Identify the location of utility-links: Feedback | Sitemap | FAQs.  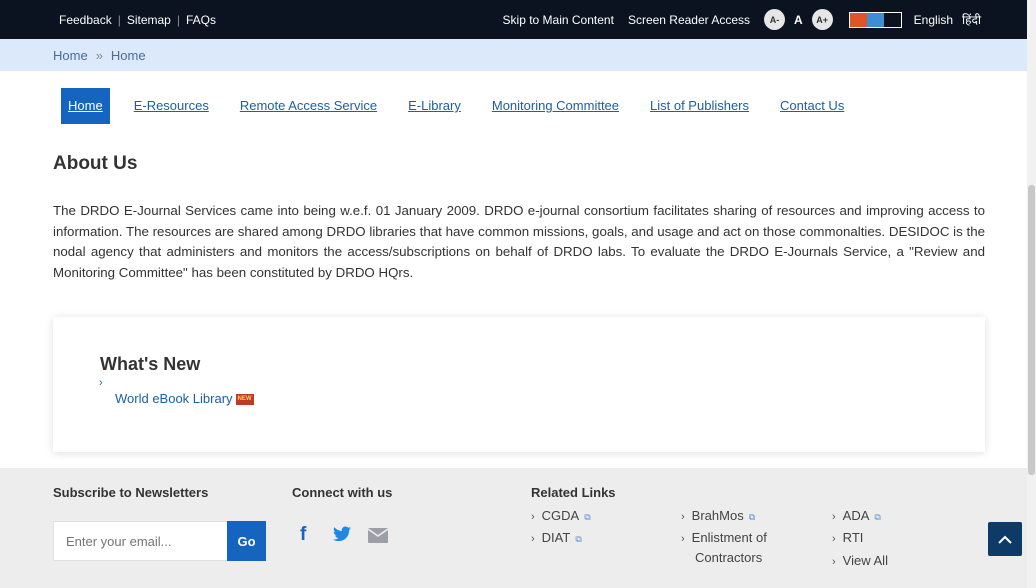
(137, 19).